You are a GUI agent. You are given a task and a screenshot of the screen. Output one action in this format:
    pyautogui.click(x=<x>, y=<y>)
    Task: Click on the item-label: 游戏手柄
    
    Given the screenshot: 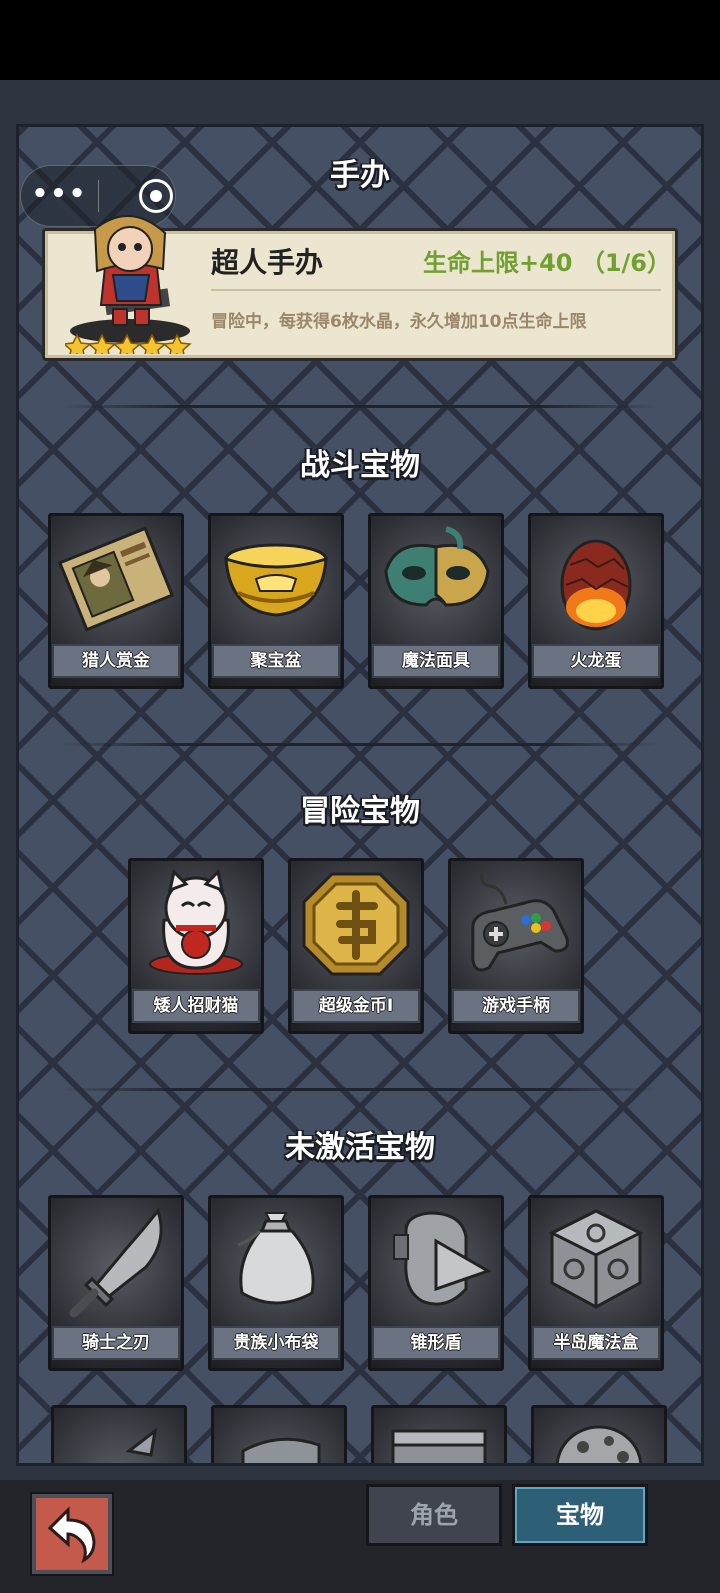 What is the action you would take?
    pyautogui.click(x=516, y=1006)
    